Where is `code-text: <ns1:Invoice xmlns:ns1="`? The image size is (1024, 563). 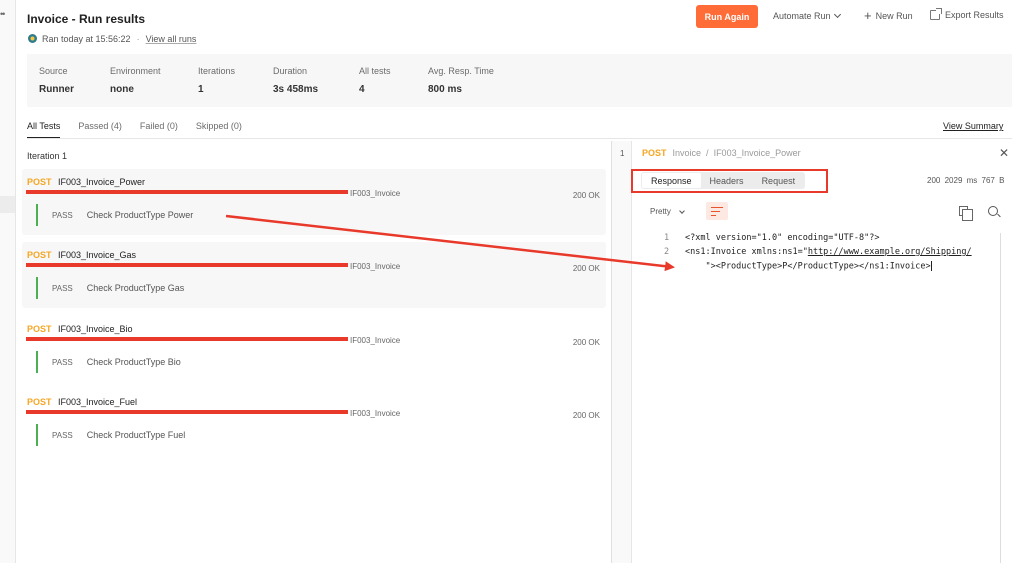 code-text: <ns1:Invoice xmlns:ns1=" is located at coordinates (746, 252).